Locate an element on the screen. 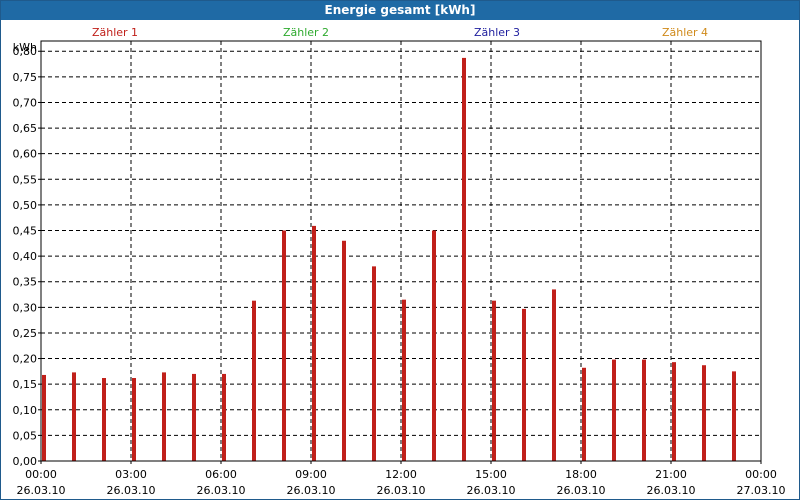  x-tick-label-time: 21:00 is located at coordinates (671, 474).